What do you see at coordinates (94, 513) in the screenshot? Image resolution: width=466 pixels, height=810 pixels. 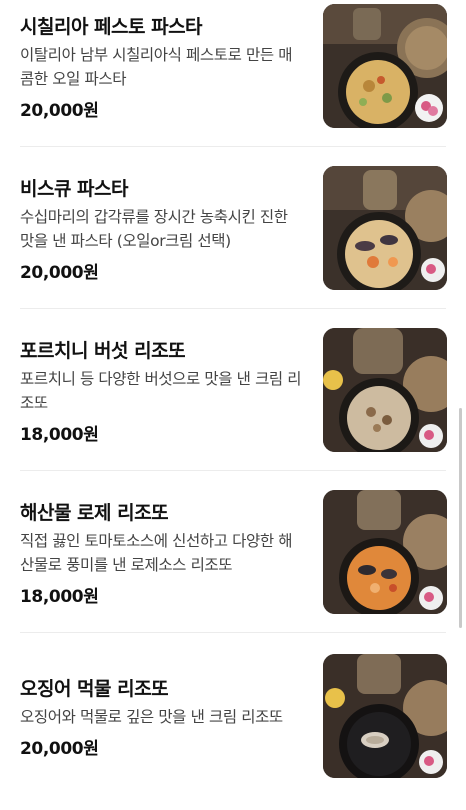 I see `menu-item-name: 해산물 로제 리조또` at bounding box center [94, 513].